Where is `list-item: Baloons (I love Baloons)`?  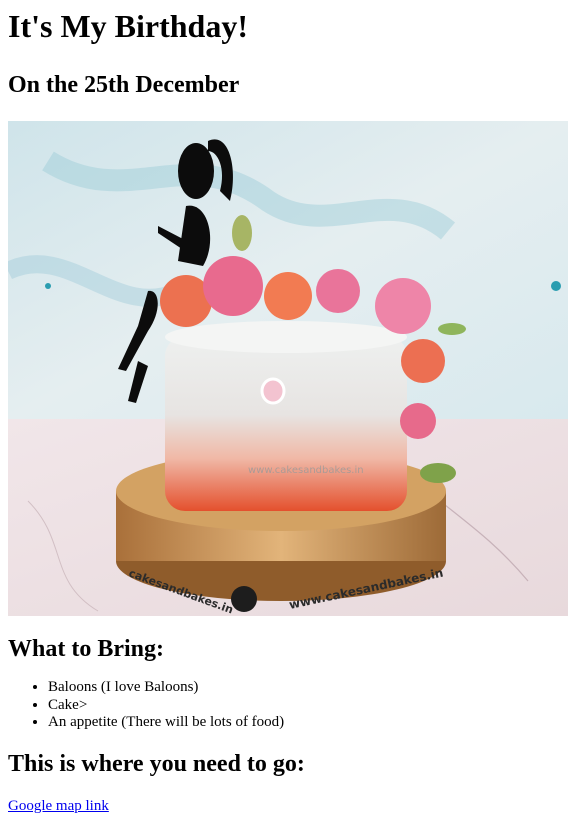
list-item: Baloons (I love Baloons) is located at coordinates (304, 688).